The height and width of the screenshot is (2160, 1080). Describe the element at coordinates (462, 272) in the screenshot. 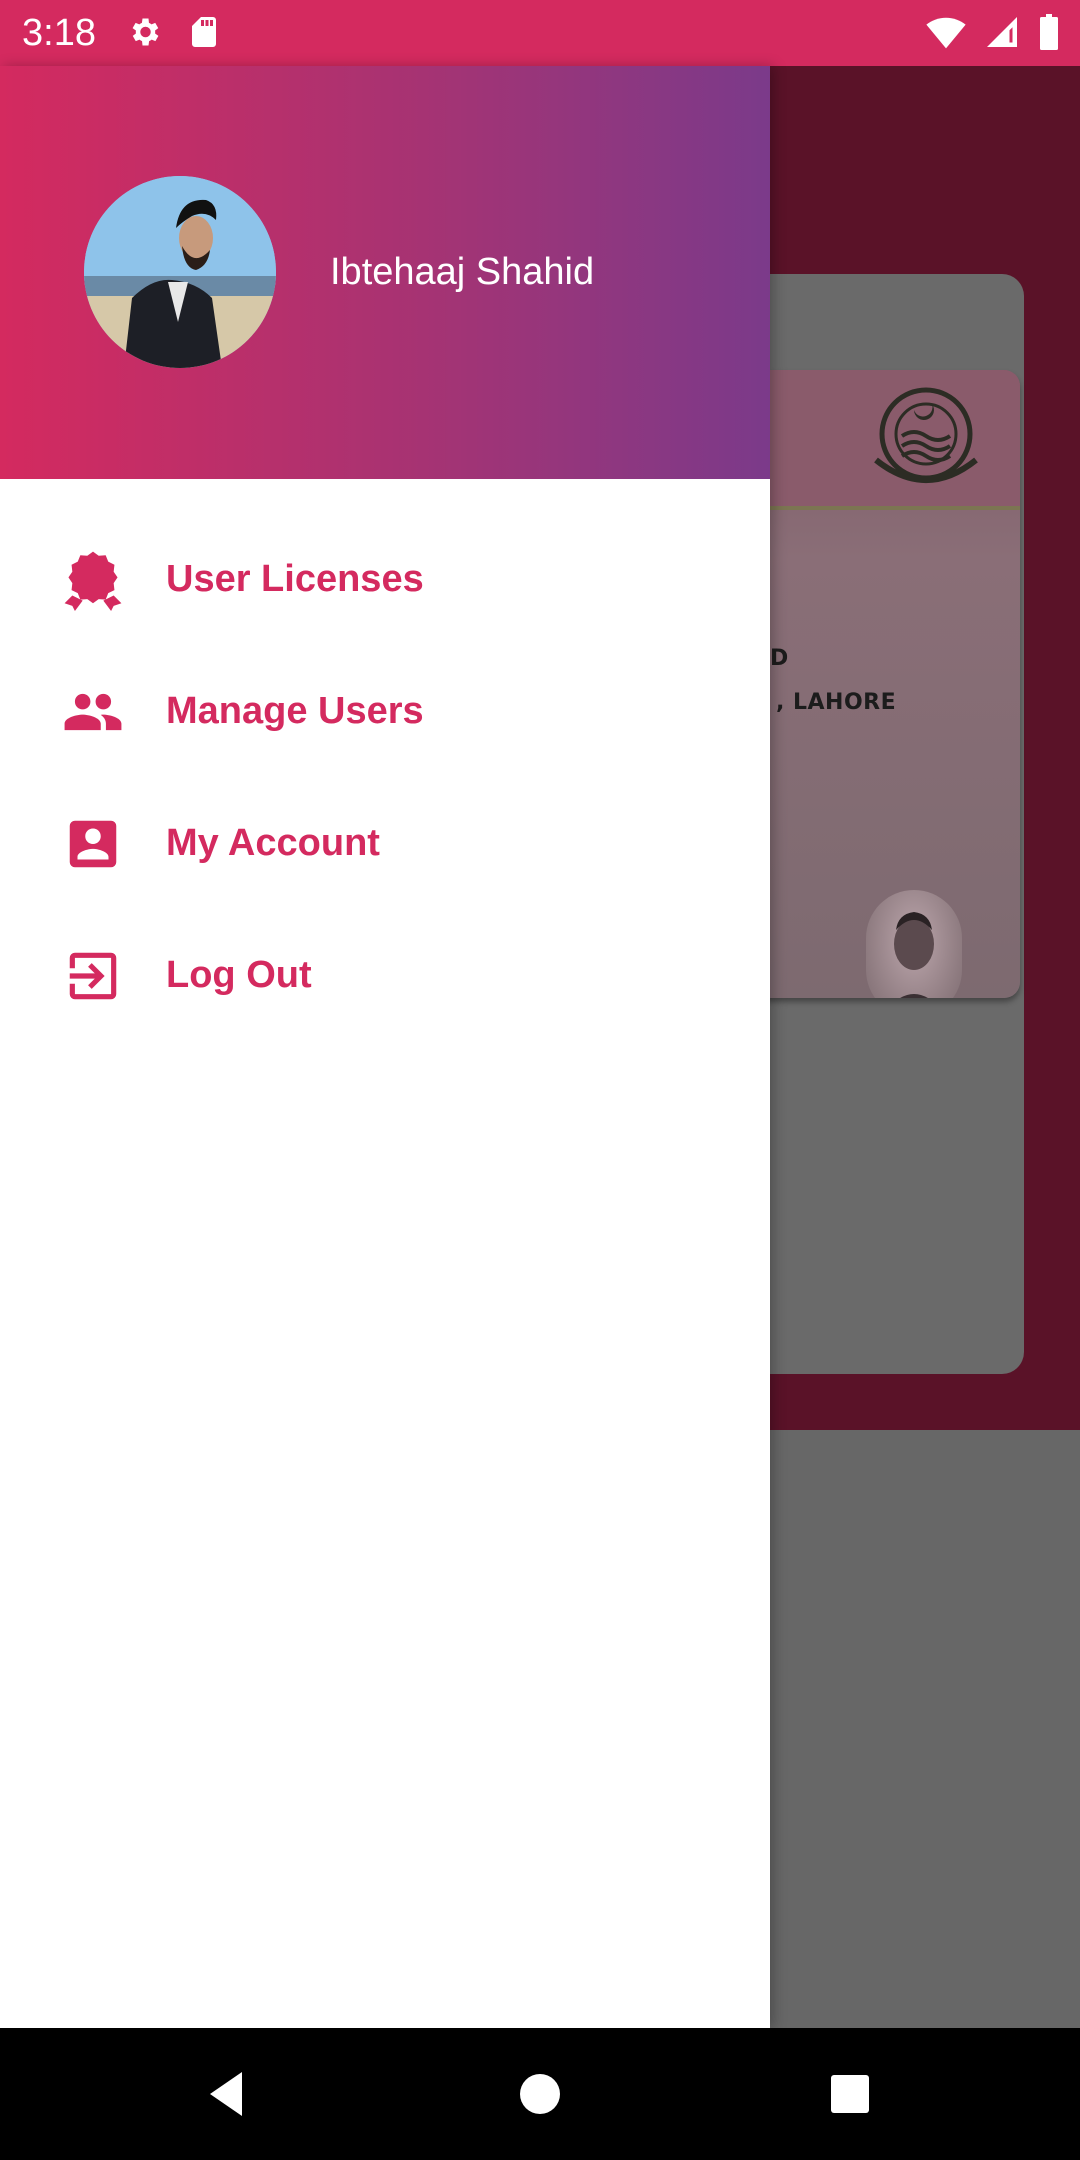

I see `user-name: Ibtehaaj Shahid` at that location.